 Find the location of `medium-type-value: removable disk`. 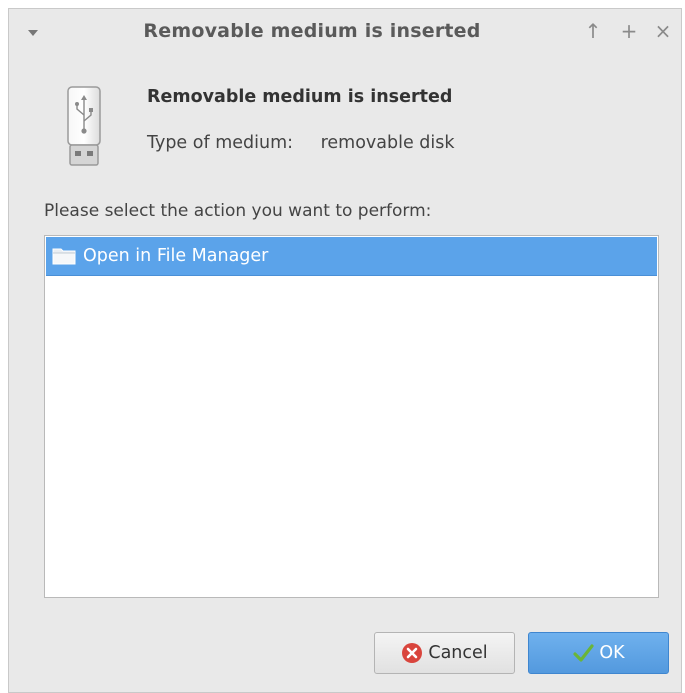

medium-type-value: removable disk is located at coordinates (387, 143).